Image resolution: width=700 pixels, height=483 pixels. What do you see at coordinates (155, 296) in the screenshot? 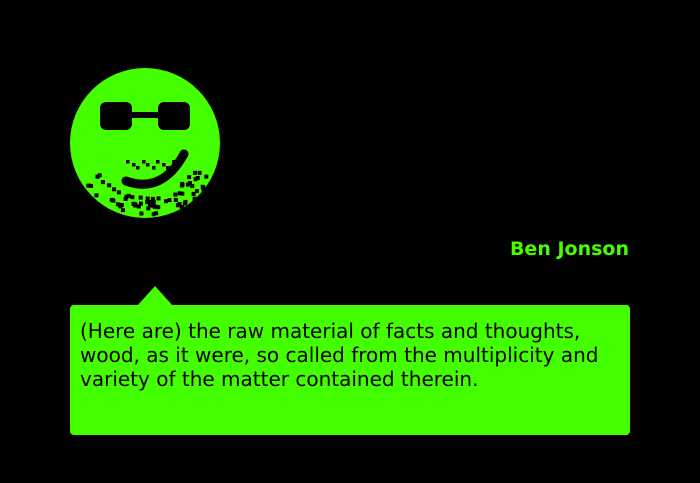
I see `speech-bubble-tail` at bounding box center [155, 296].